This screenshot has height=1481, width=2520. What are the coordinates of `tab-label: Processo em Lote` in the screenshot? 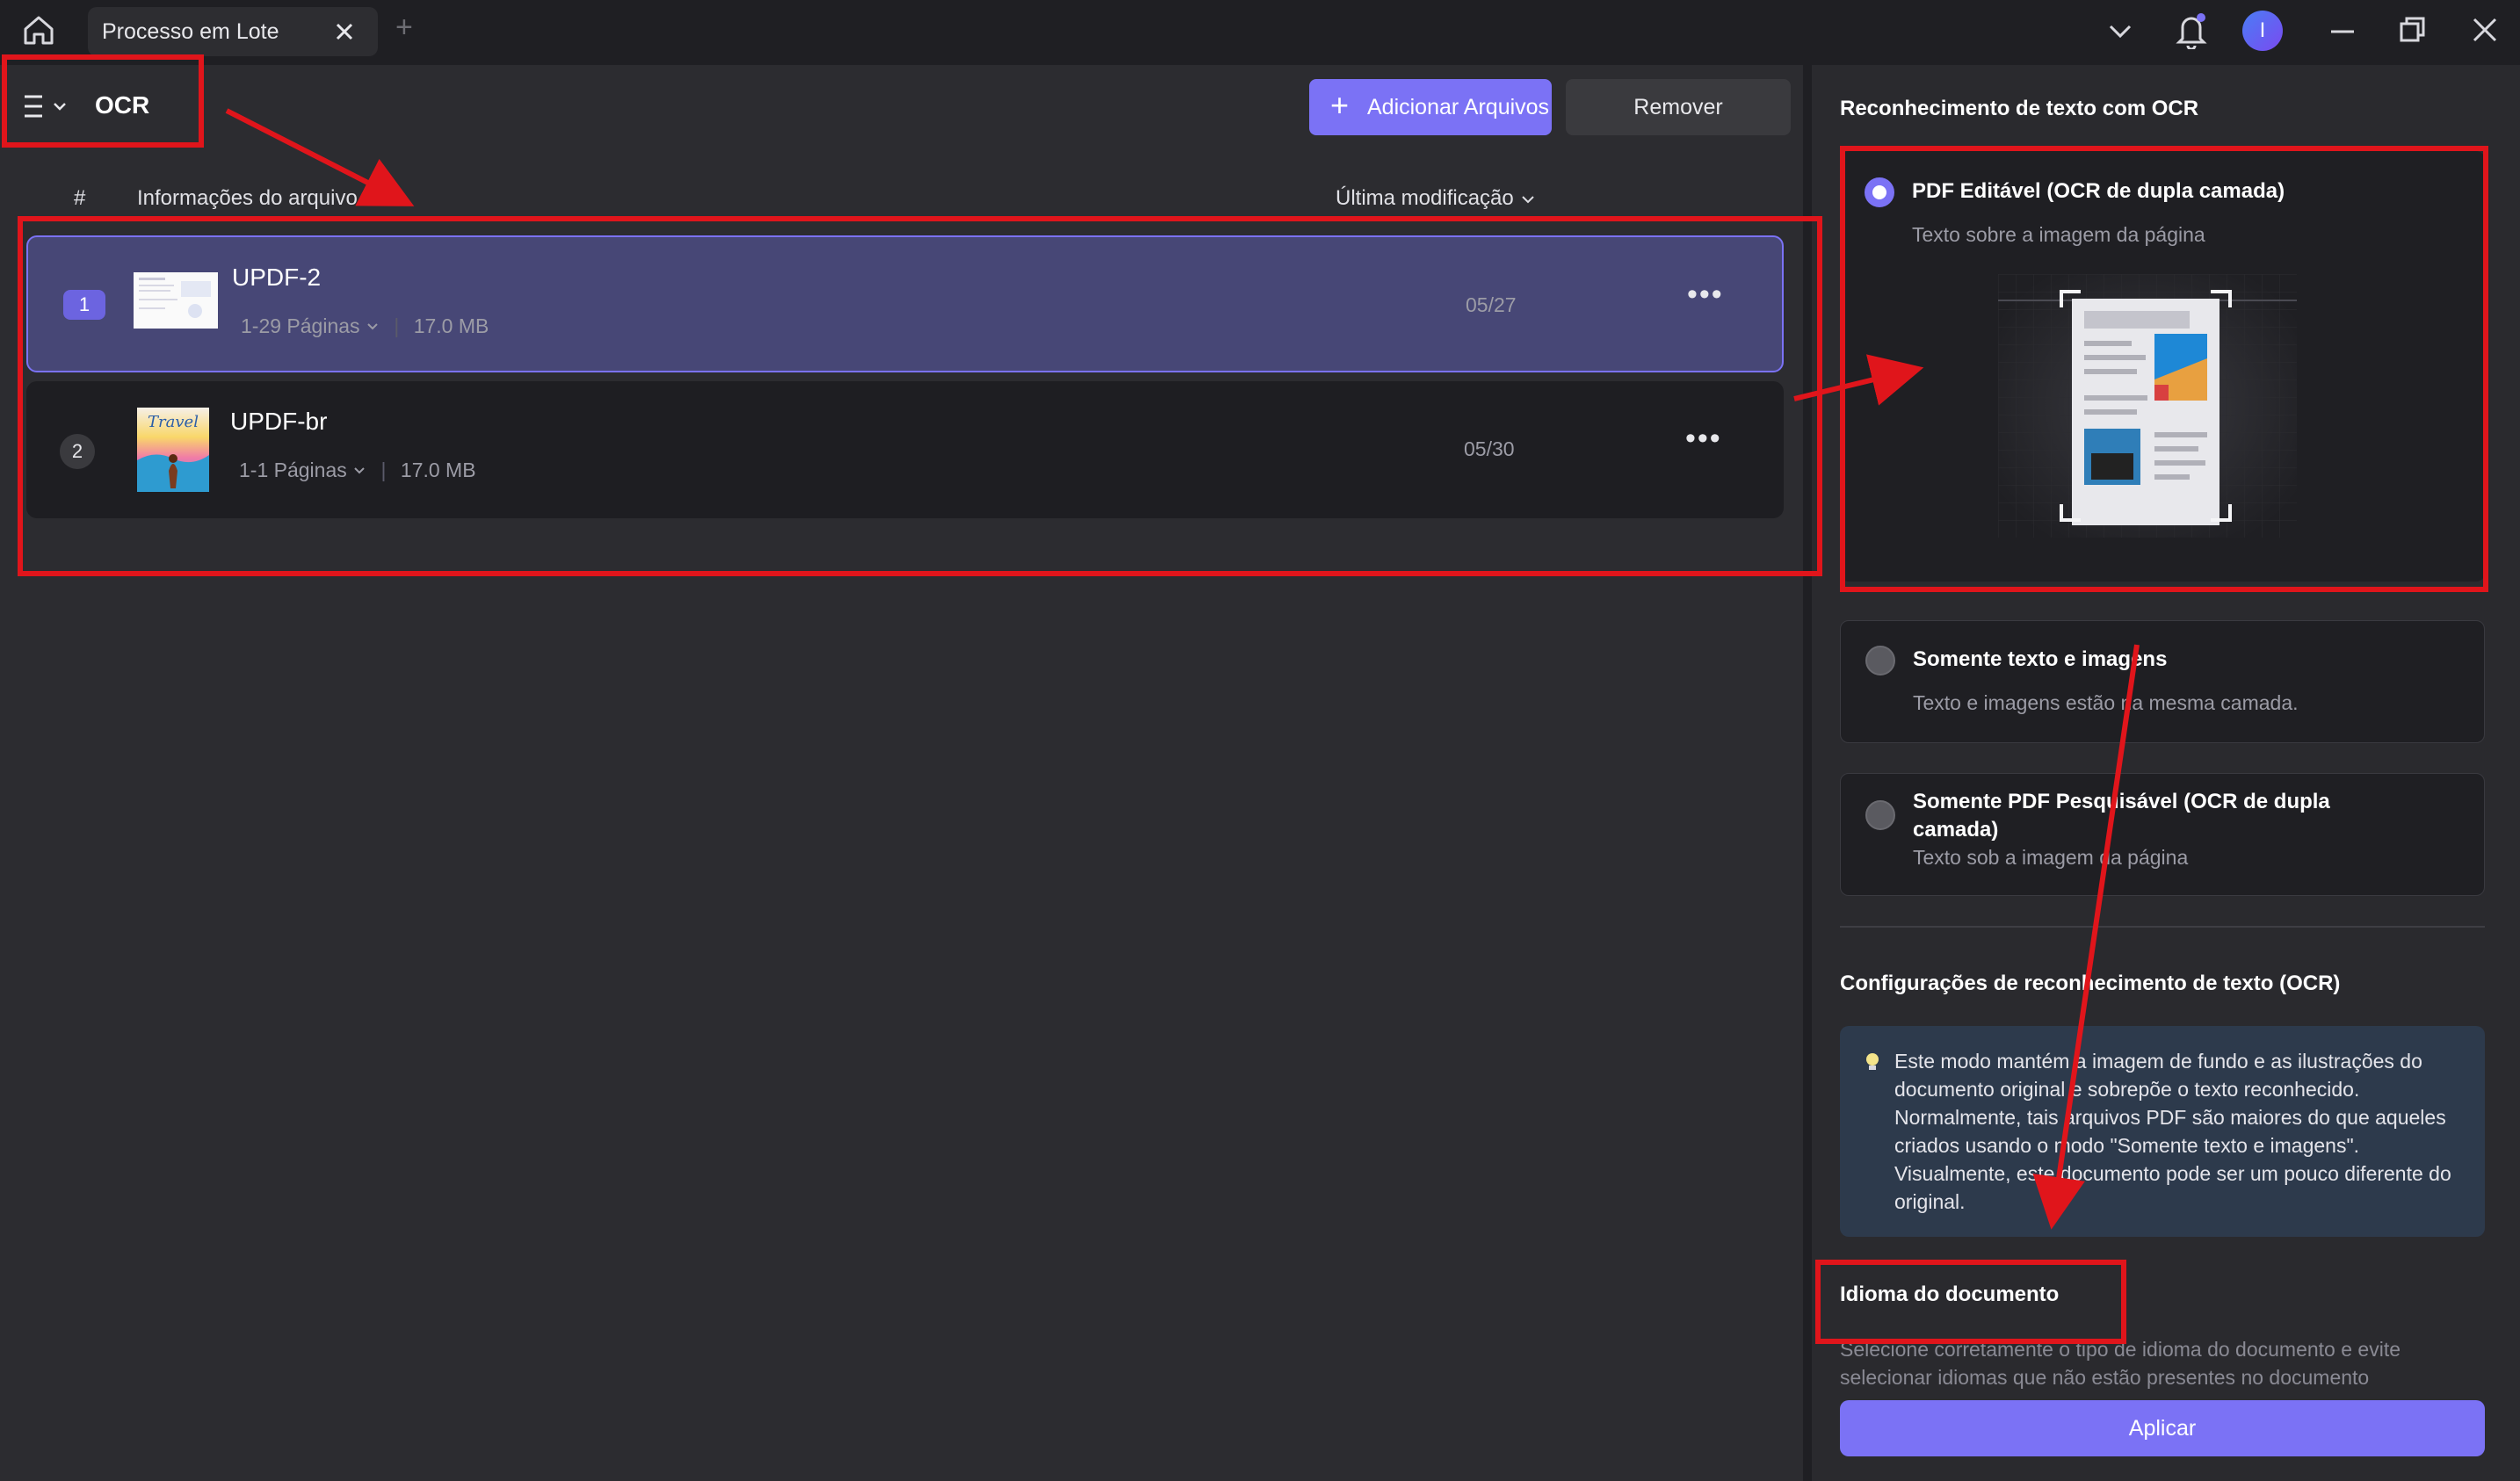 It's located at (190, 31).